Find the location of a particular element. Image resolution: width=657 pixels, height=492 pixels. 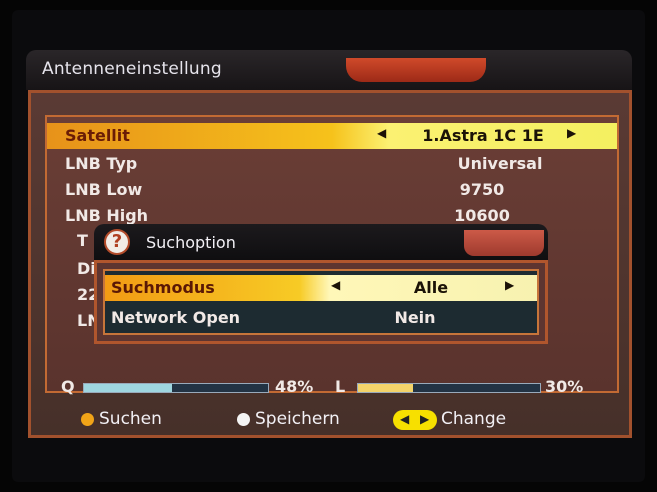

question-icon: ? is located at coordinates (117, 242).